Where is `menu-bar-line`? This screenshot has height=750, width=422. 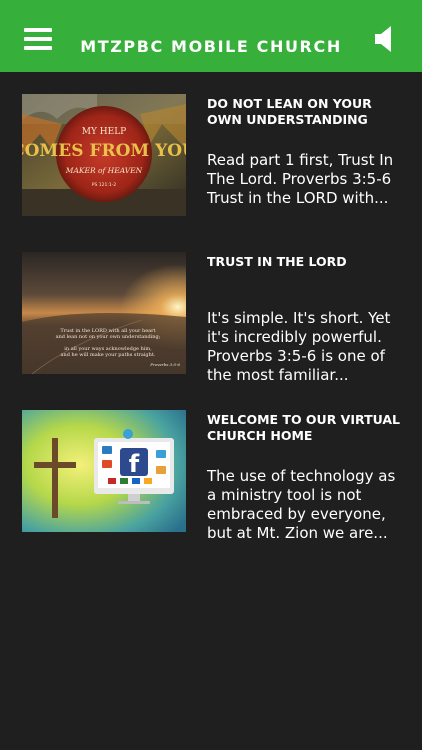
menu-bar-line is located at coordinates (38, 30).